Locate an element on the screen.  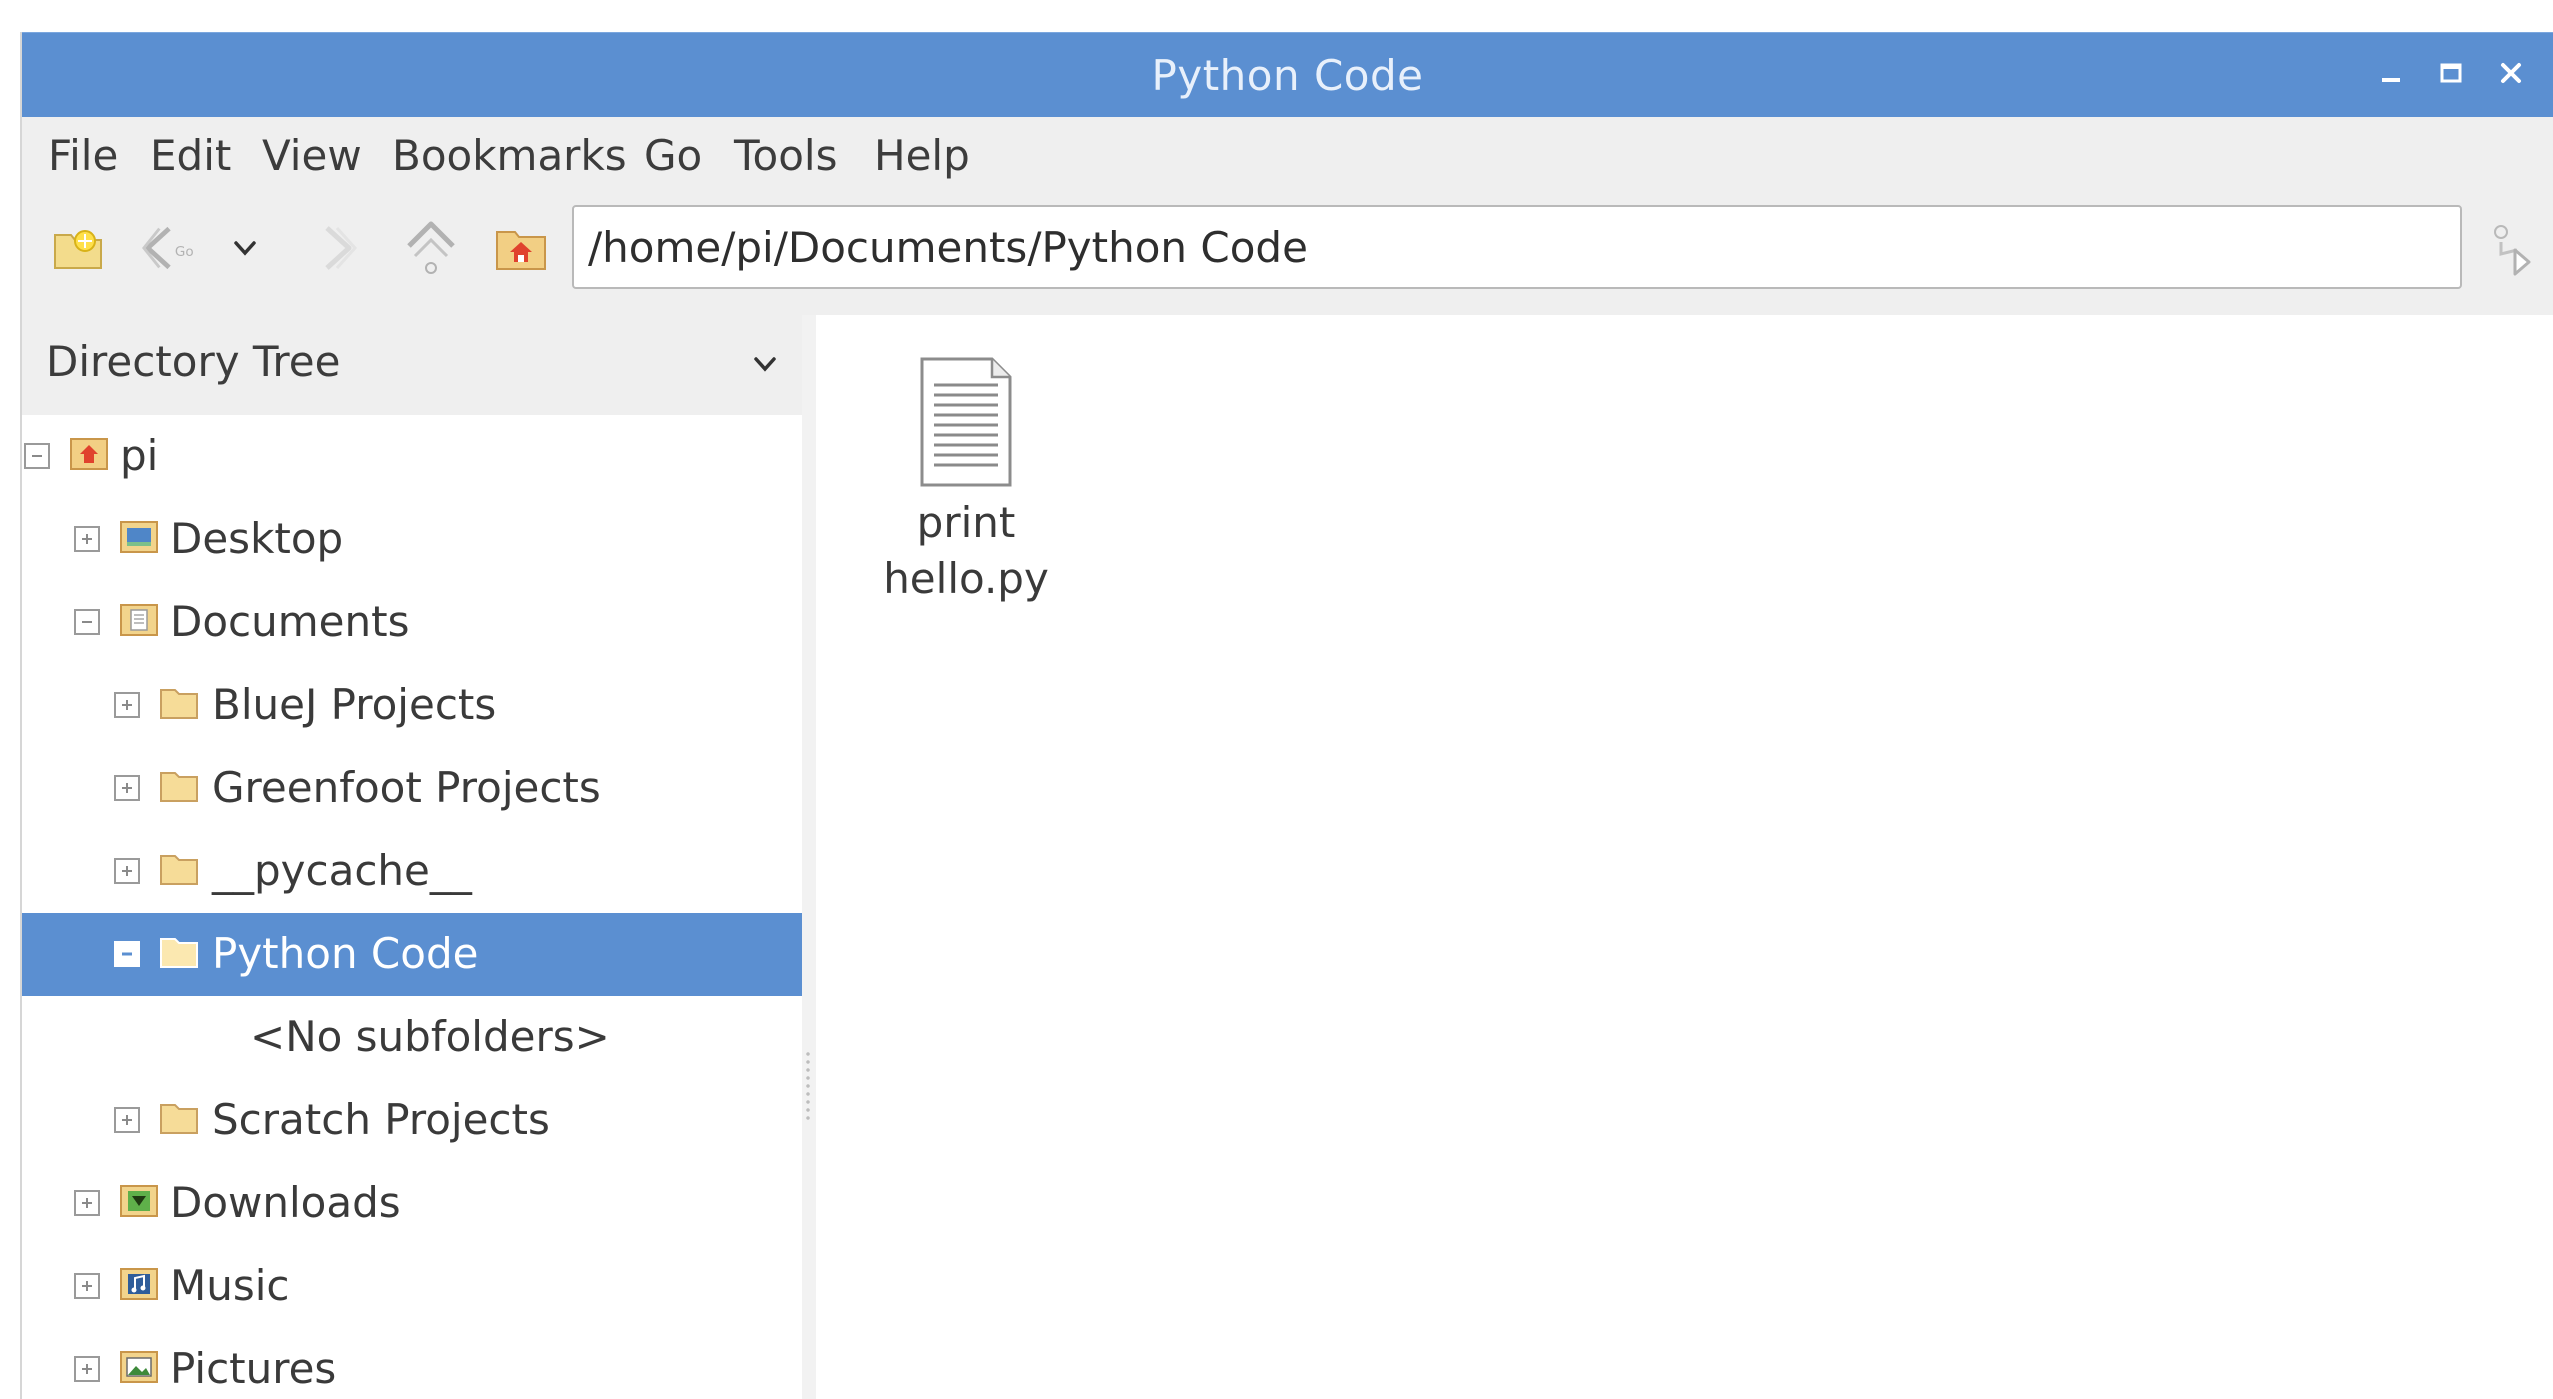
svg-text: Go is located at coordinates (184, 252).